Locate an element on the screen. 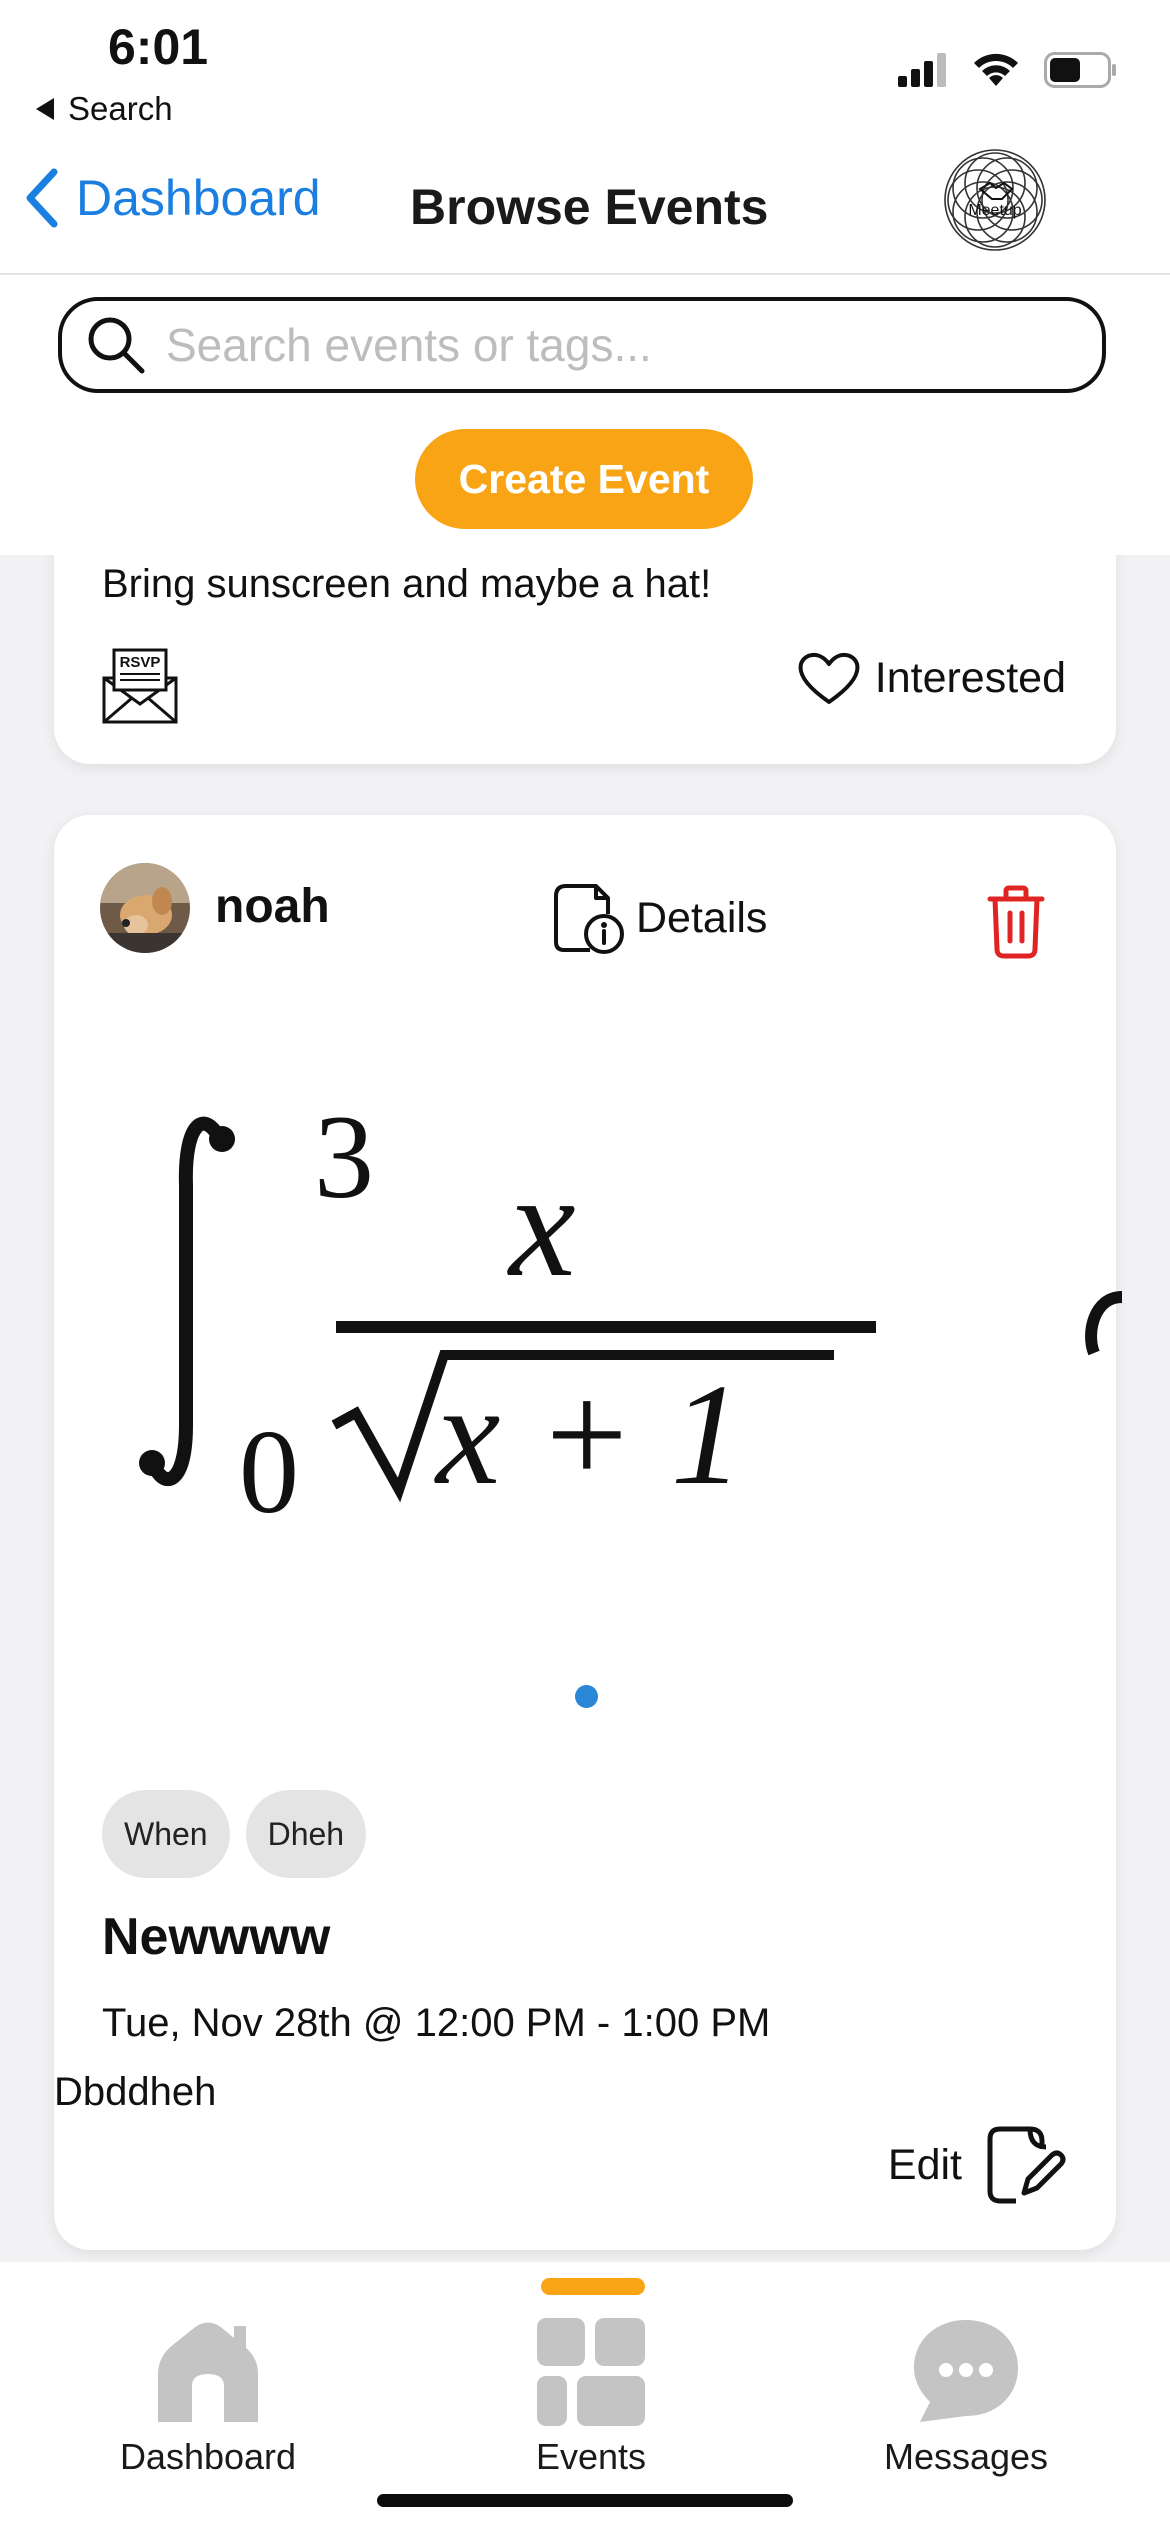 Image resolution: width=1170 pixels, height=2532 pixels. formula-upper-limit: 3 is located at coordinates (344, 1156).